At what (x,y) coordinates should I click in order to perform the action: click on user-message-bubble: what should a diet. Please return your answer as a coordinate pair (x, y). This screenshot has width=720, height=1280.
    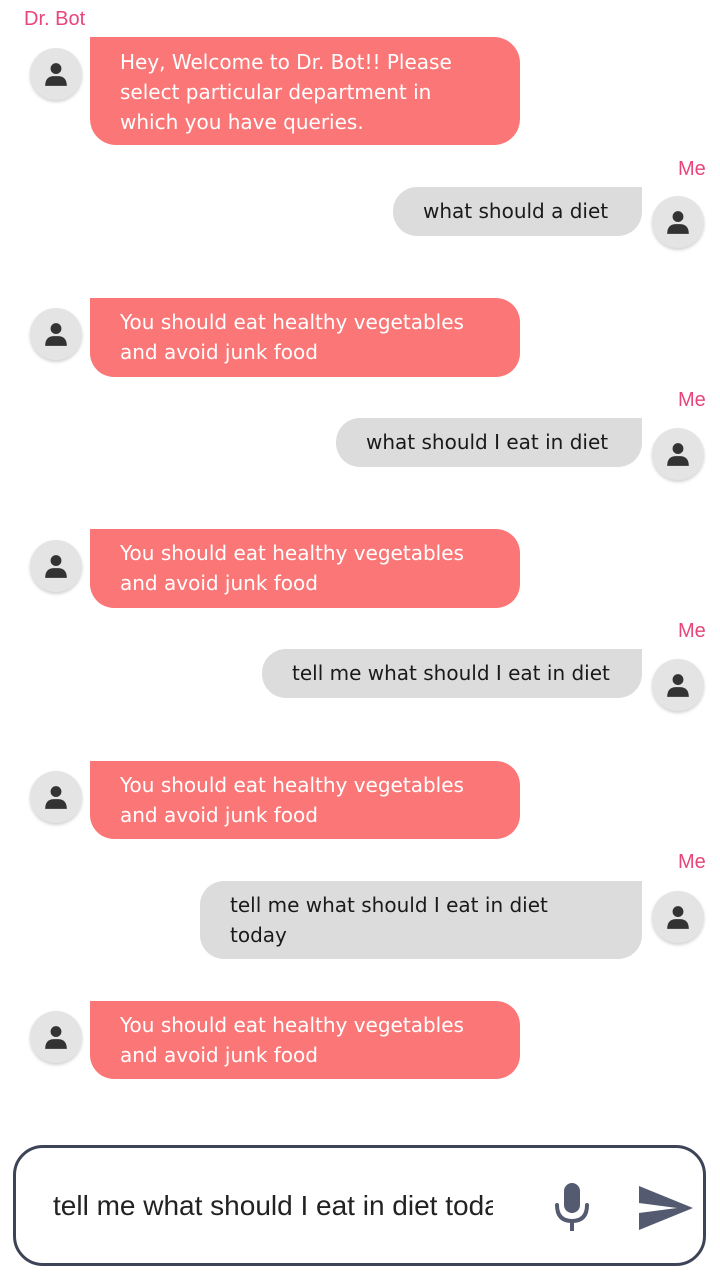
    Looking at the image, I should click on (517, 211).